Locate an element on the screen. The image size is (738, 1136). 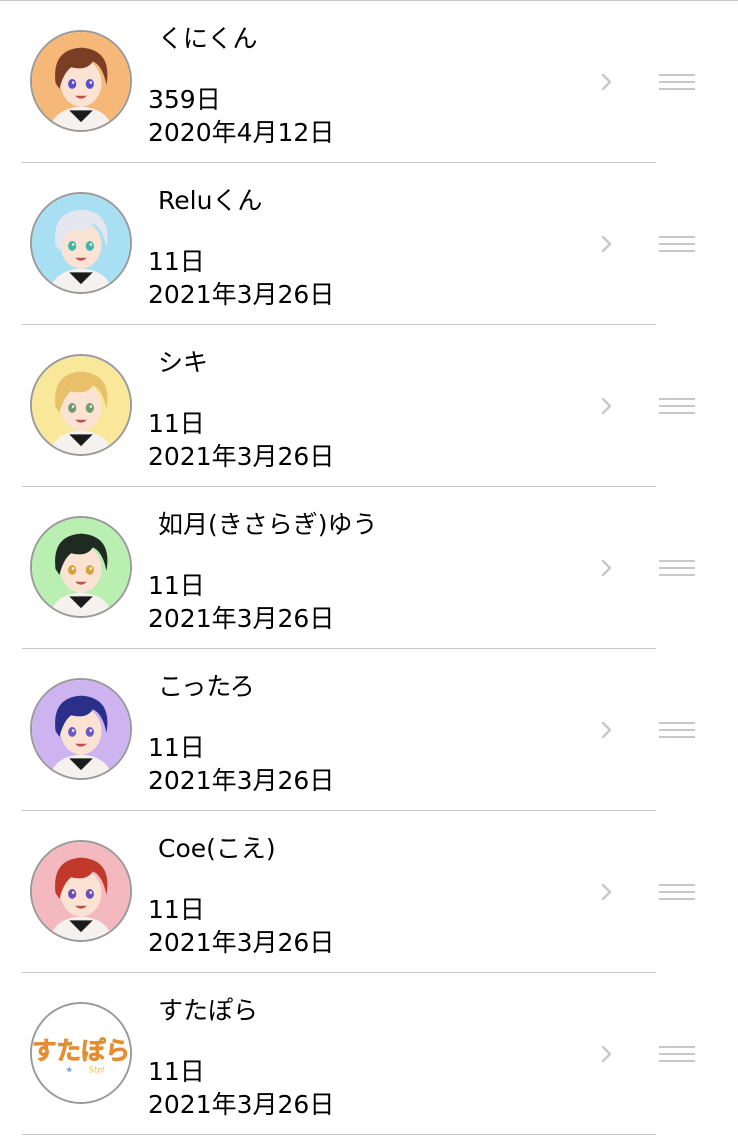
avatar-logo: すたぽら Stpl ★ is located at coordinates (81, 1053).